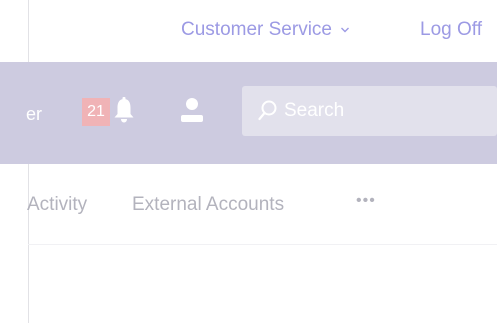 The width and height of the screenshot is (497, 323). Describe the element at coordinates (384, 111) in the screenshot. I see `search-input` at that location.